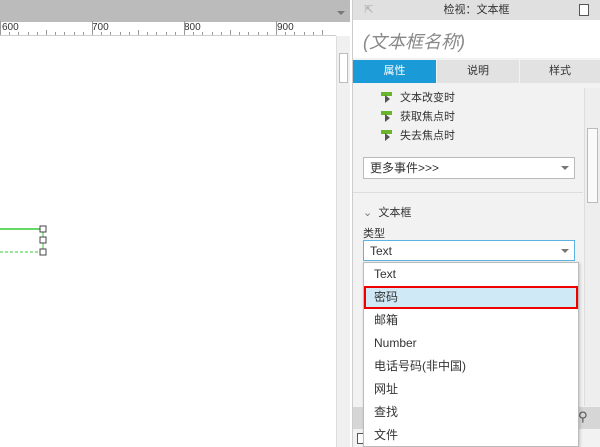  What do you see at coordinates (192, 27) in the screenshot?
I see `ruler-label: 800` at bounding box center [192, 27].